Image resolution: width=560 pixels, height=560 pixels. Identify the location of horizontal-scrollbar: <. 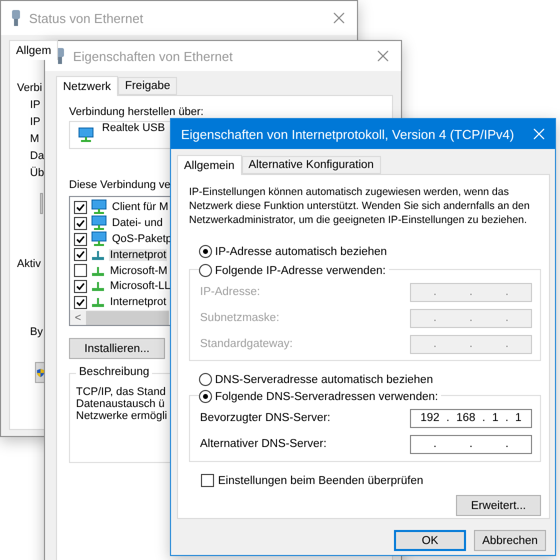
(119, 317).